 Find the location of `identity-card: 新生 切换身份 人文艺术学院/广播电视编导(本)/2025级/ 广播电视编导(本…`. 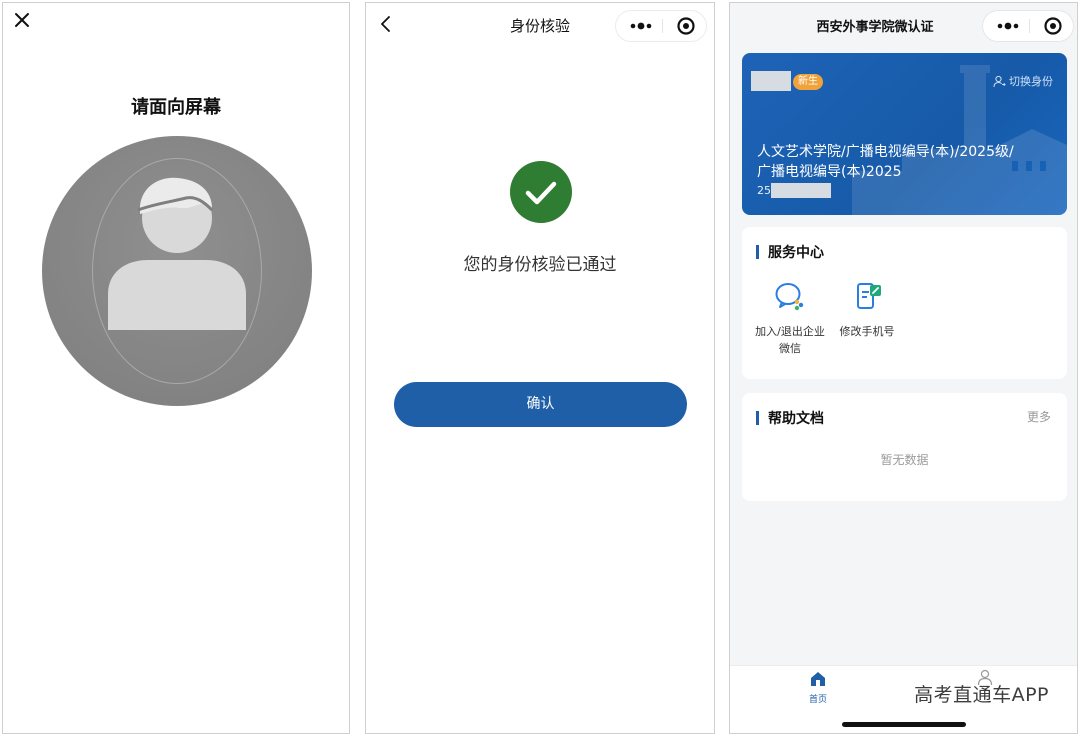

identity-card: 新生 切换身份 人文艺术学院/广播电视编导(本)/2025级/ 广播电视编导(本… is located at coordinates (904, 134).